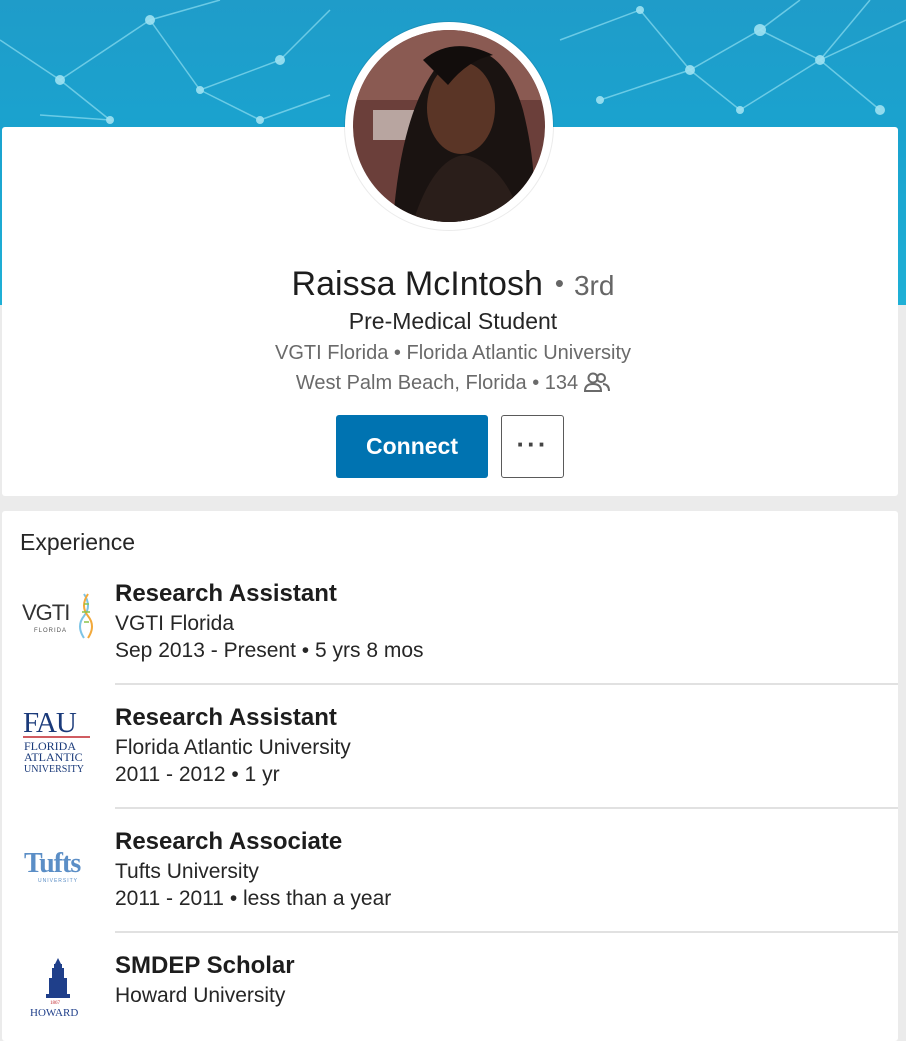  What do you see at coordinates (233, 747) in the screenshot?
I see `experience-org: Florida Atlantic University` at bounding box center [233, 747].